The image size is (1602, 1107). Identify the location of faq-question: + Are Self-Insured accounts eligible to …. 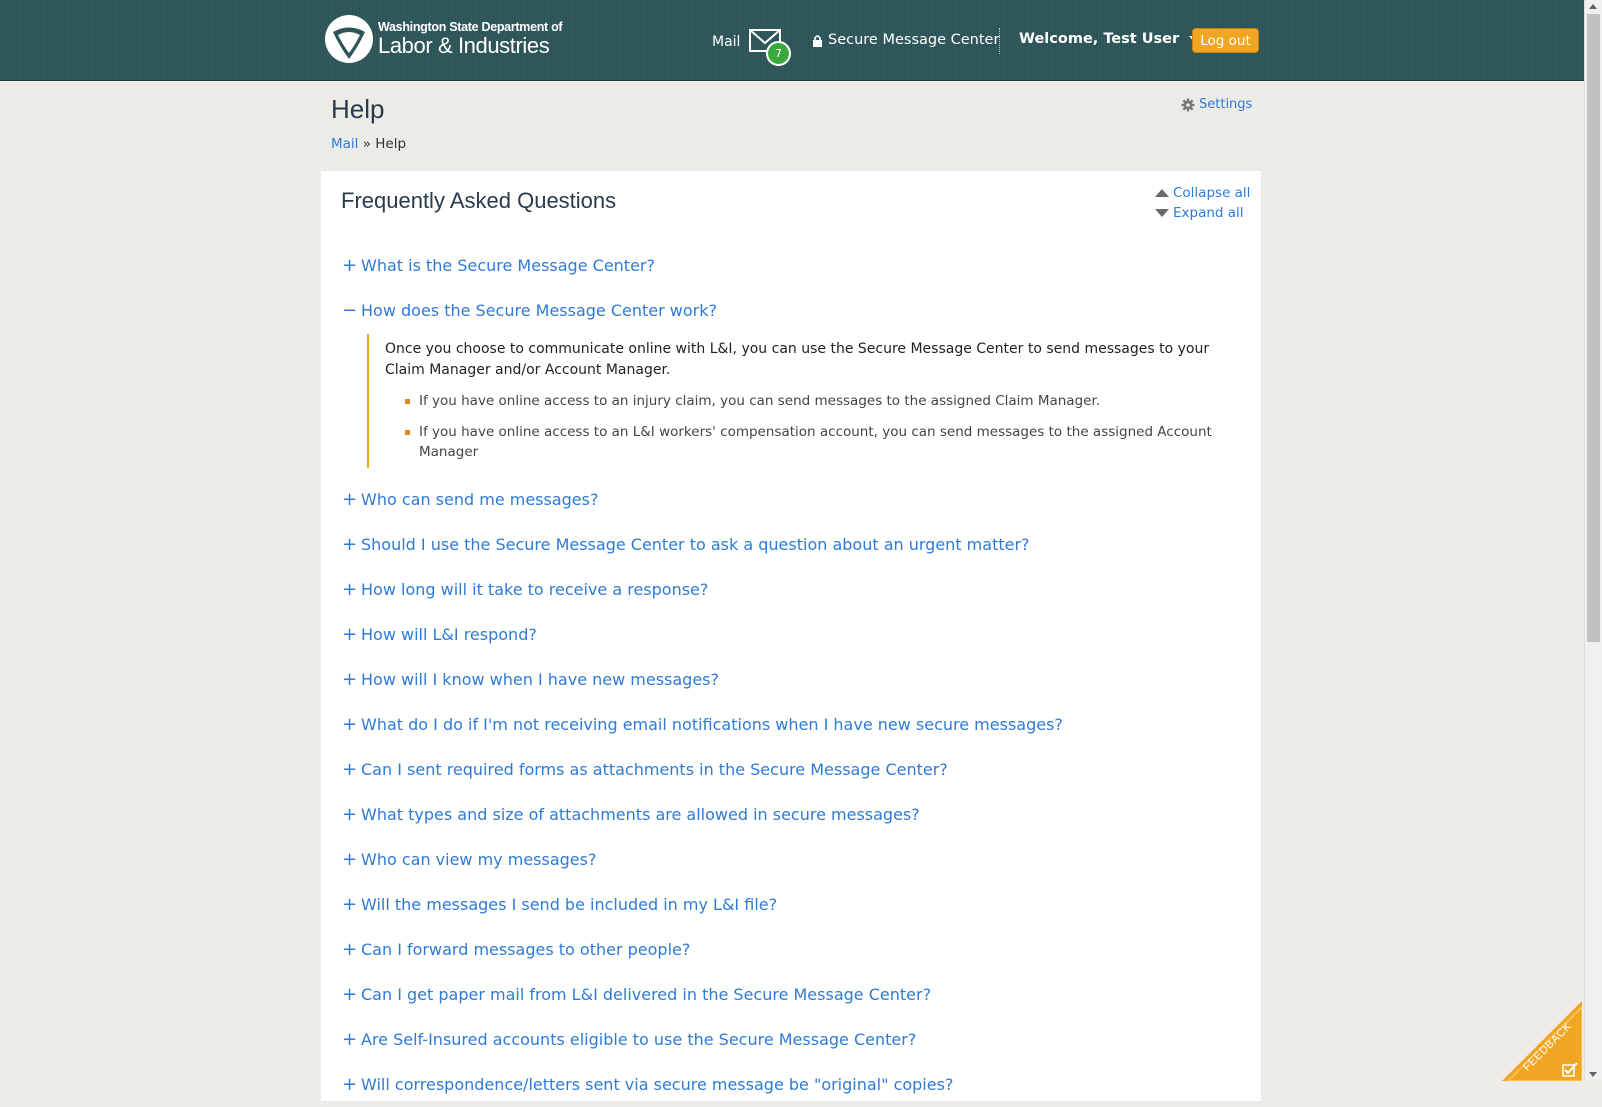
(792, 1039).